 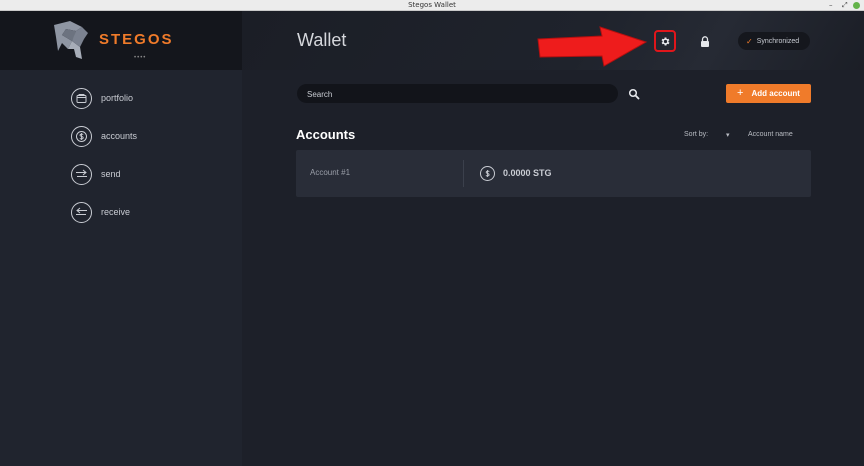 I want to click on close-button, so click(x=856, y=5).